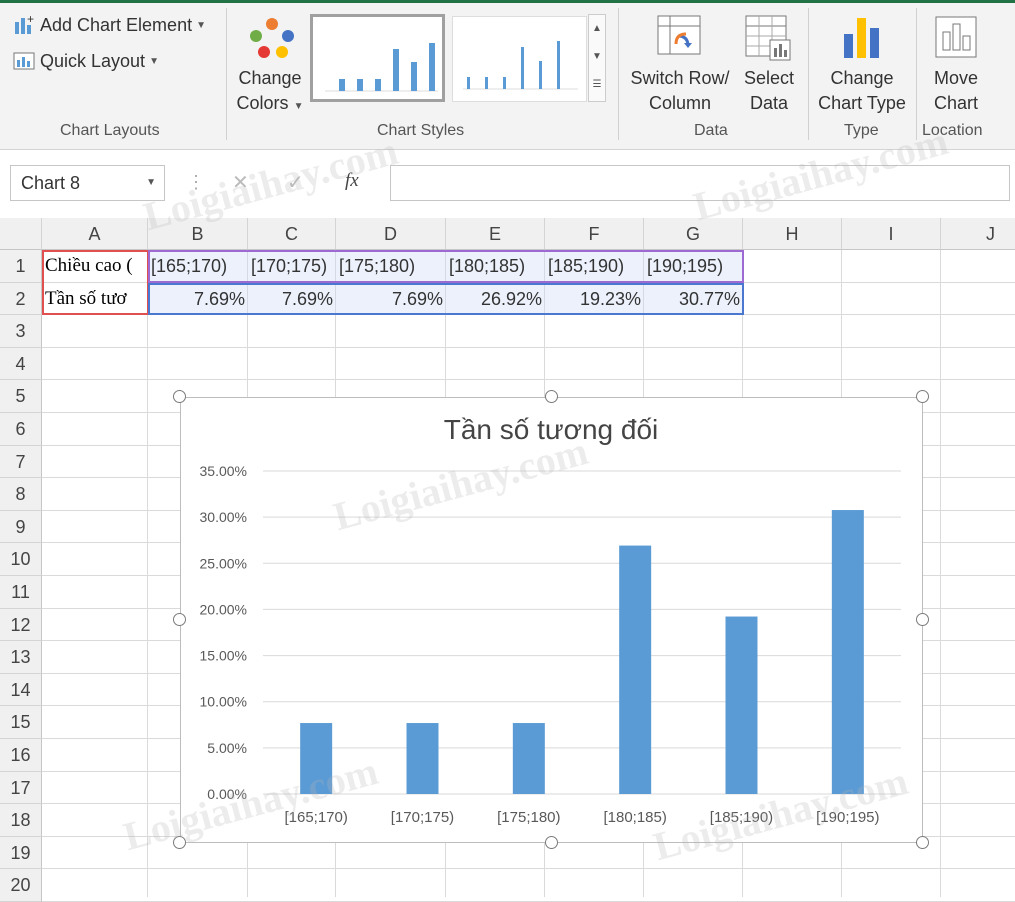 This screenshot has width=1015, height=902. What do you see at coordinates (21, 592) in the screenshot?
I see `row-header-11: 11` at bounding box center [21, 592].